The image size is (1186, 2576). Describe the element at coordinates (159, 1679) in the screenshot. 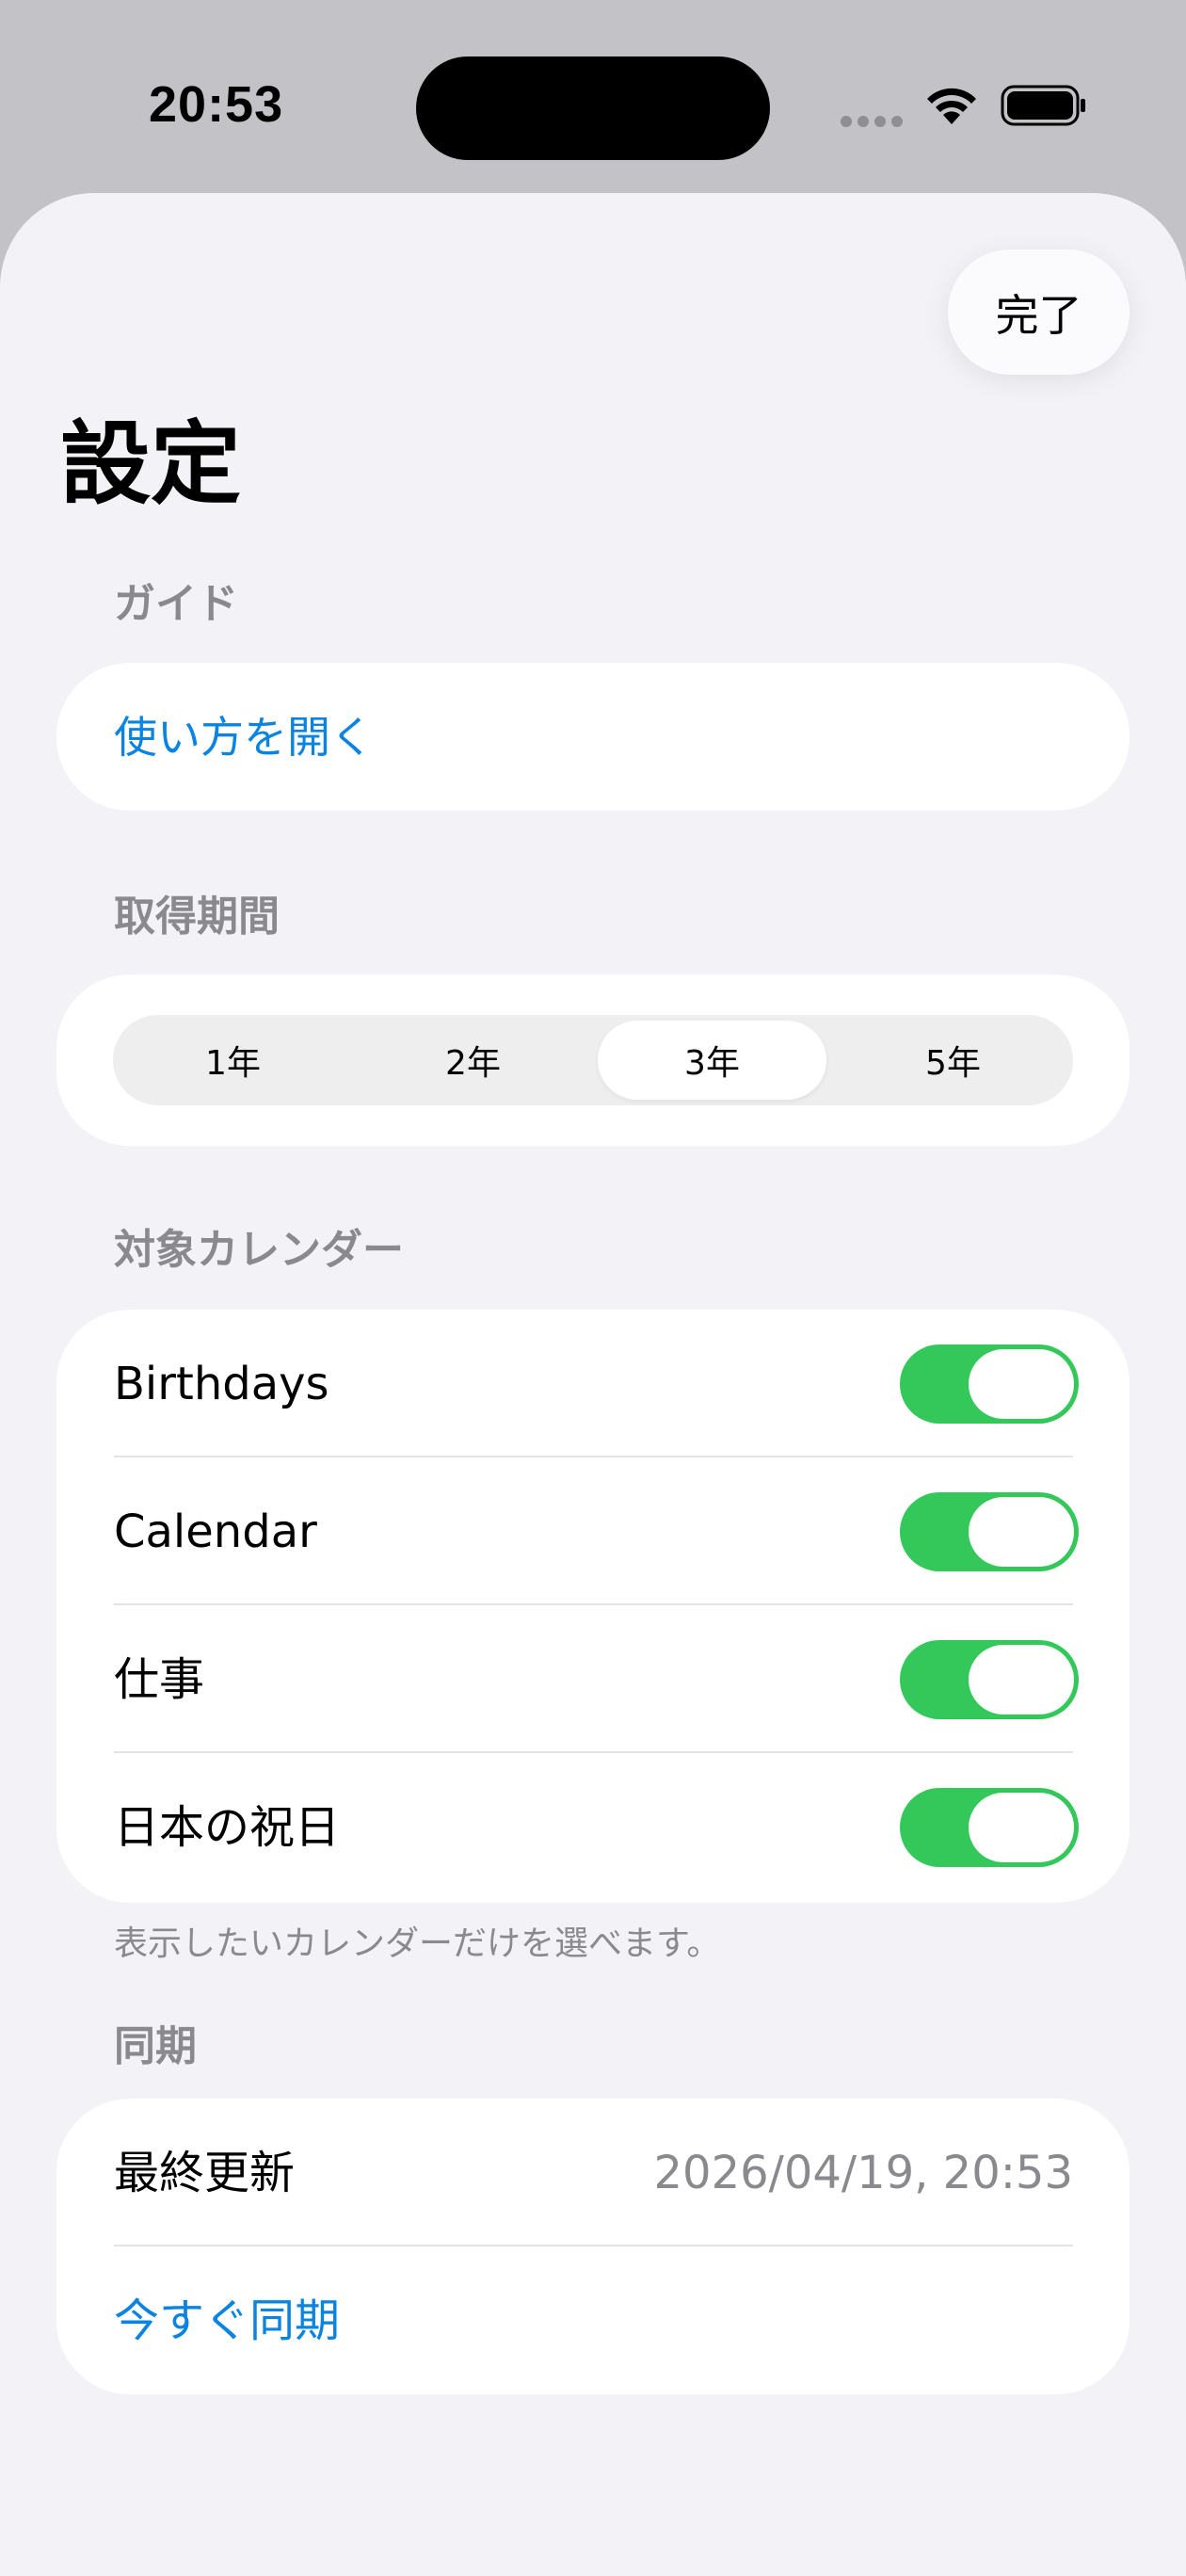

I see `calendar-label: 仕事` at that location.